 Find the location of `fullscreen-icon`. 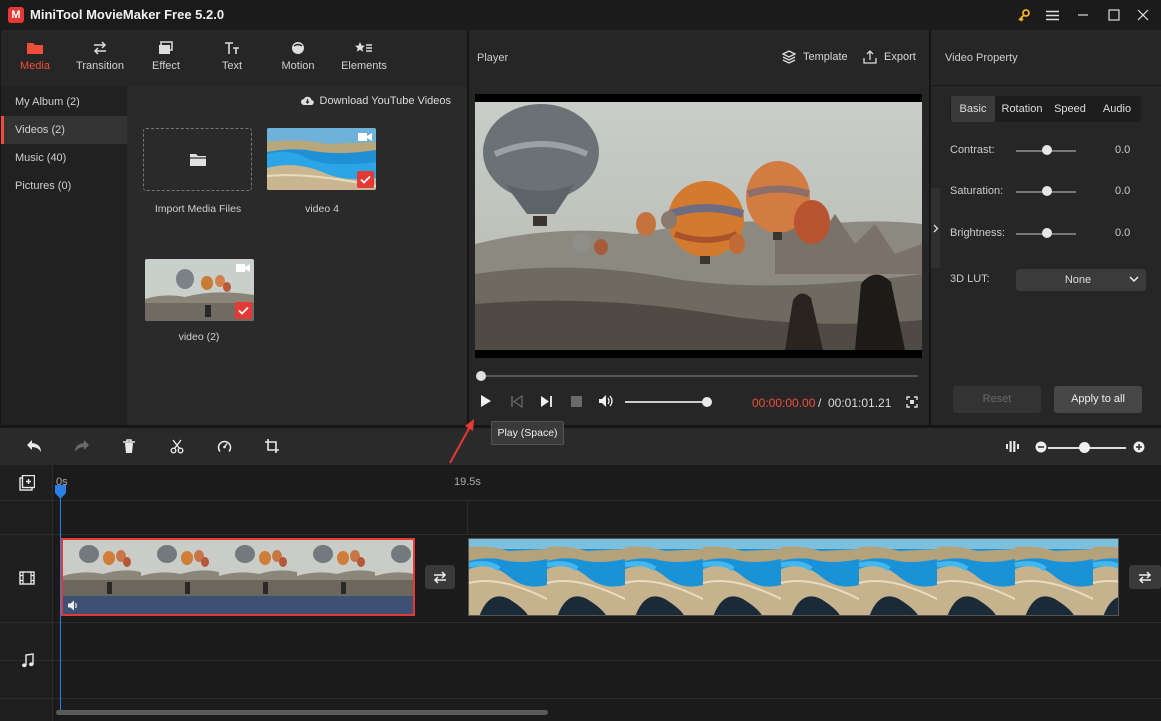

fullscreen-icon is located at coordinates (912, 402).